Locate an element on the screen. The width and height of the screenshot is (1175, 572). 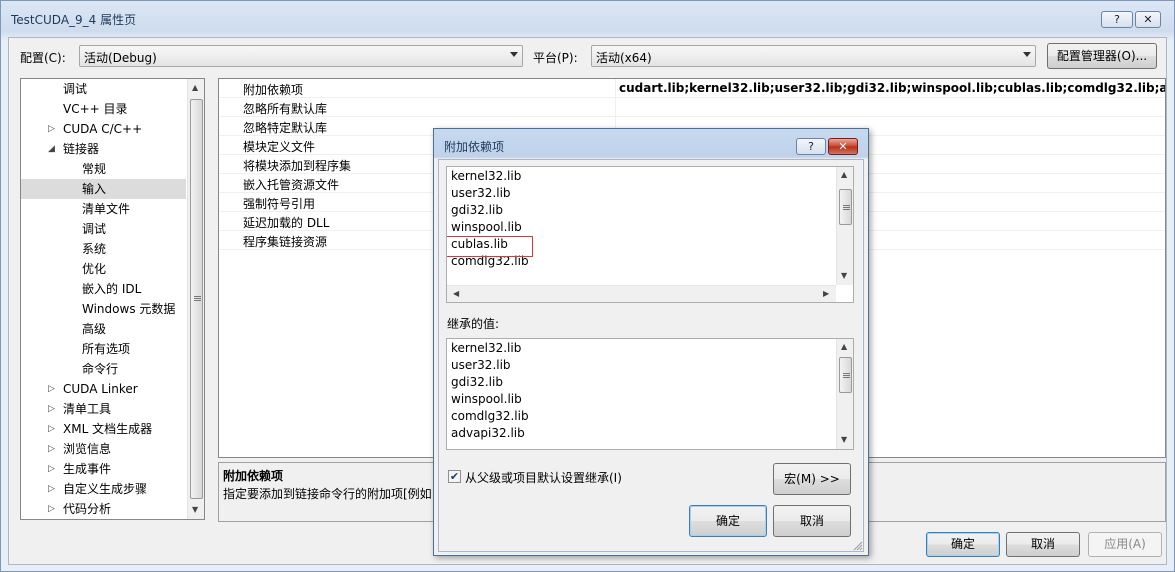
edit-vscrollbar: ▲ ▼ is located at coordinates (844, 226).